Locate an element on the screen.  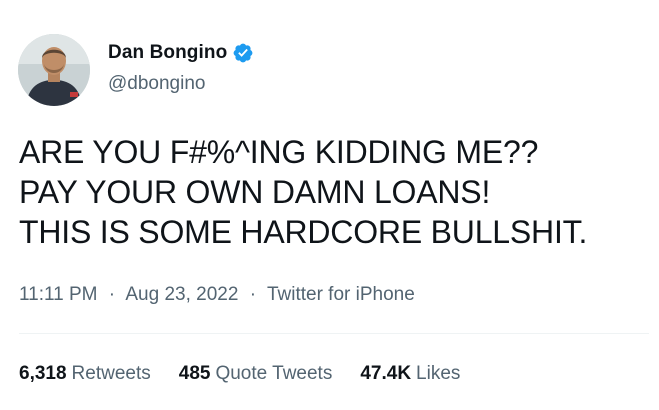
author-handle: @dbongino is located at coordinates (156, 84).